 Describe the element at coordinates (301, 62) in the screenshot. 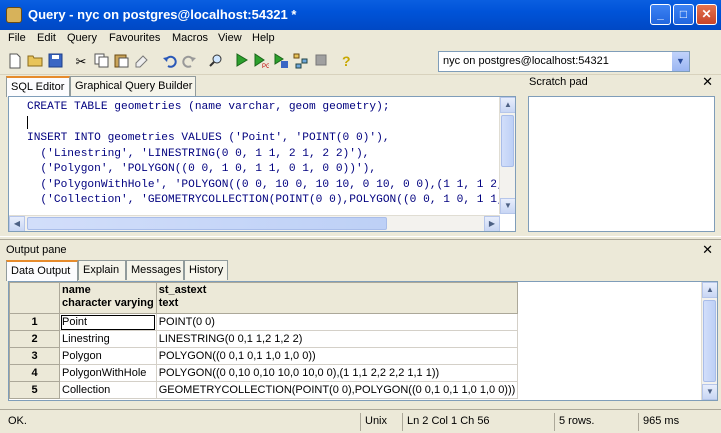

I see `explain-icon` at that location.